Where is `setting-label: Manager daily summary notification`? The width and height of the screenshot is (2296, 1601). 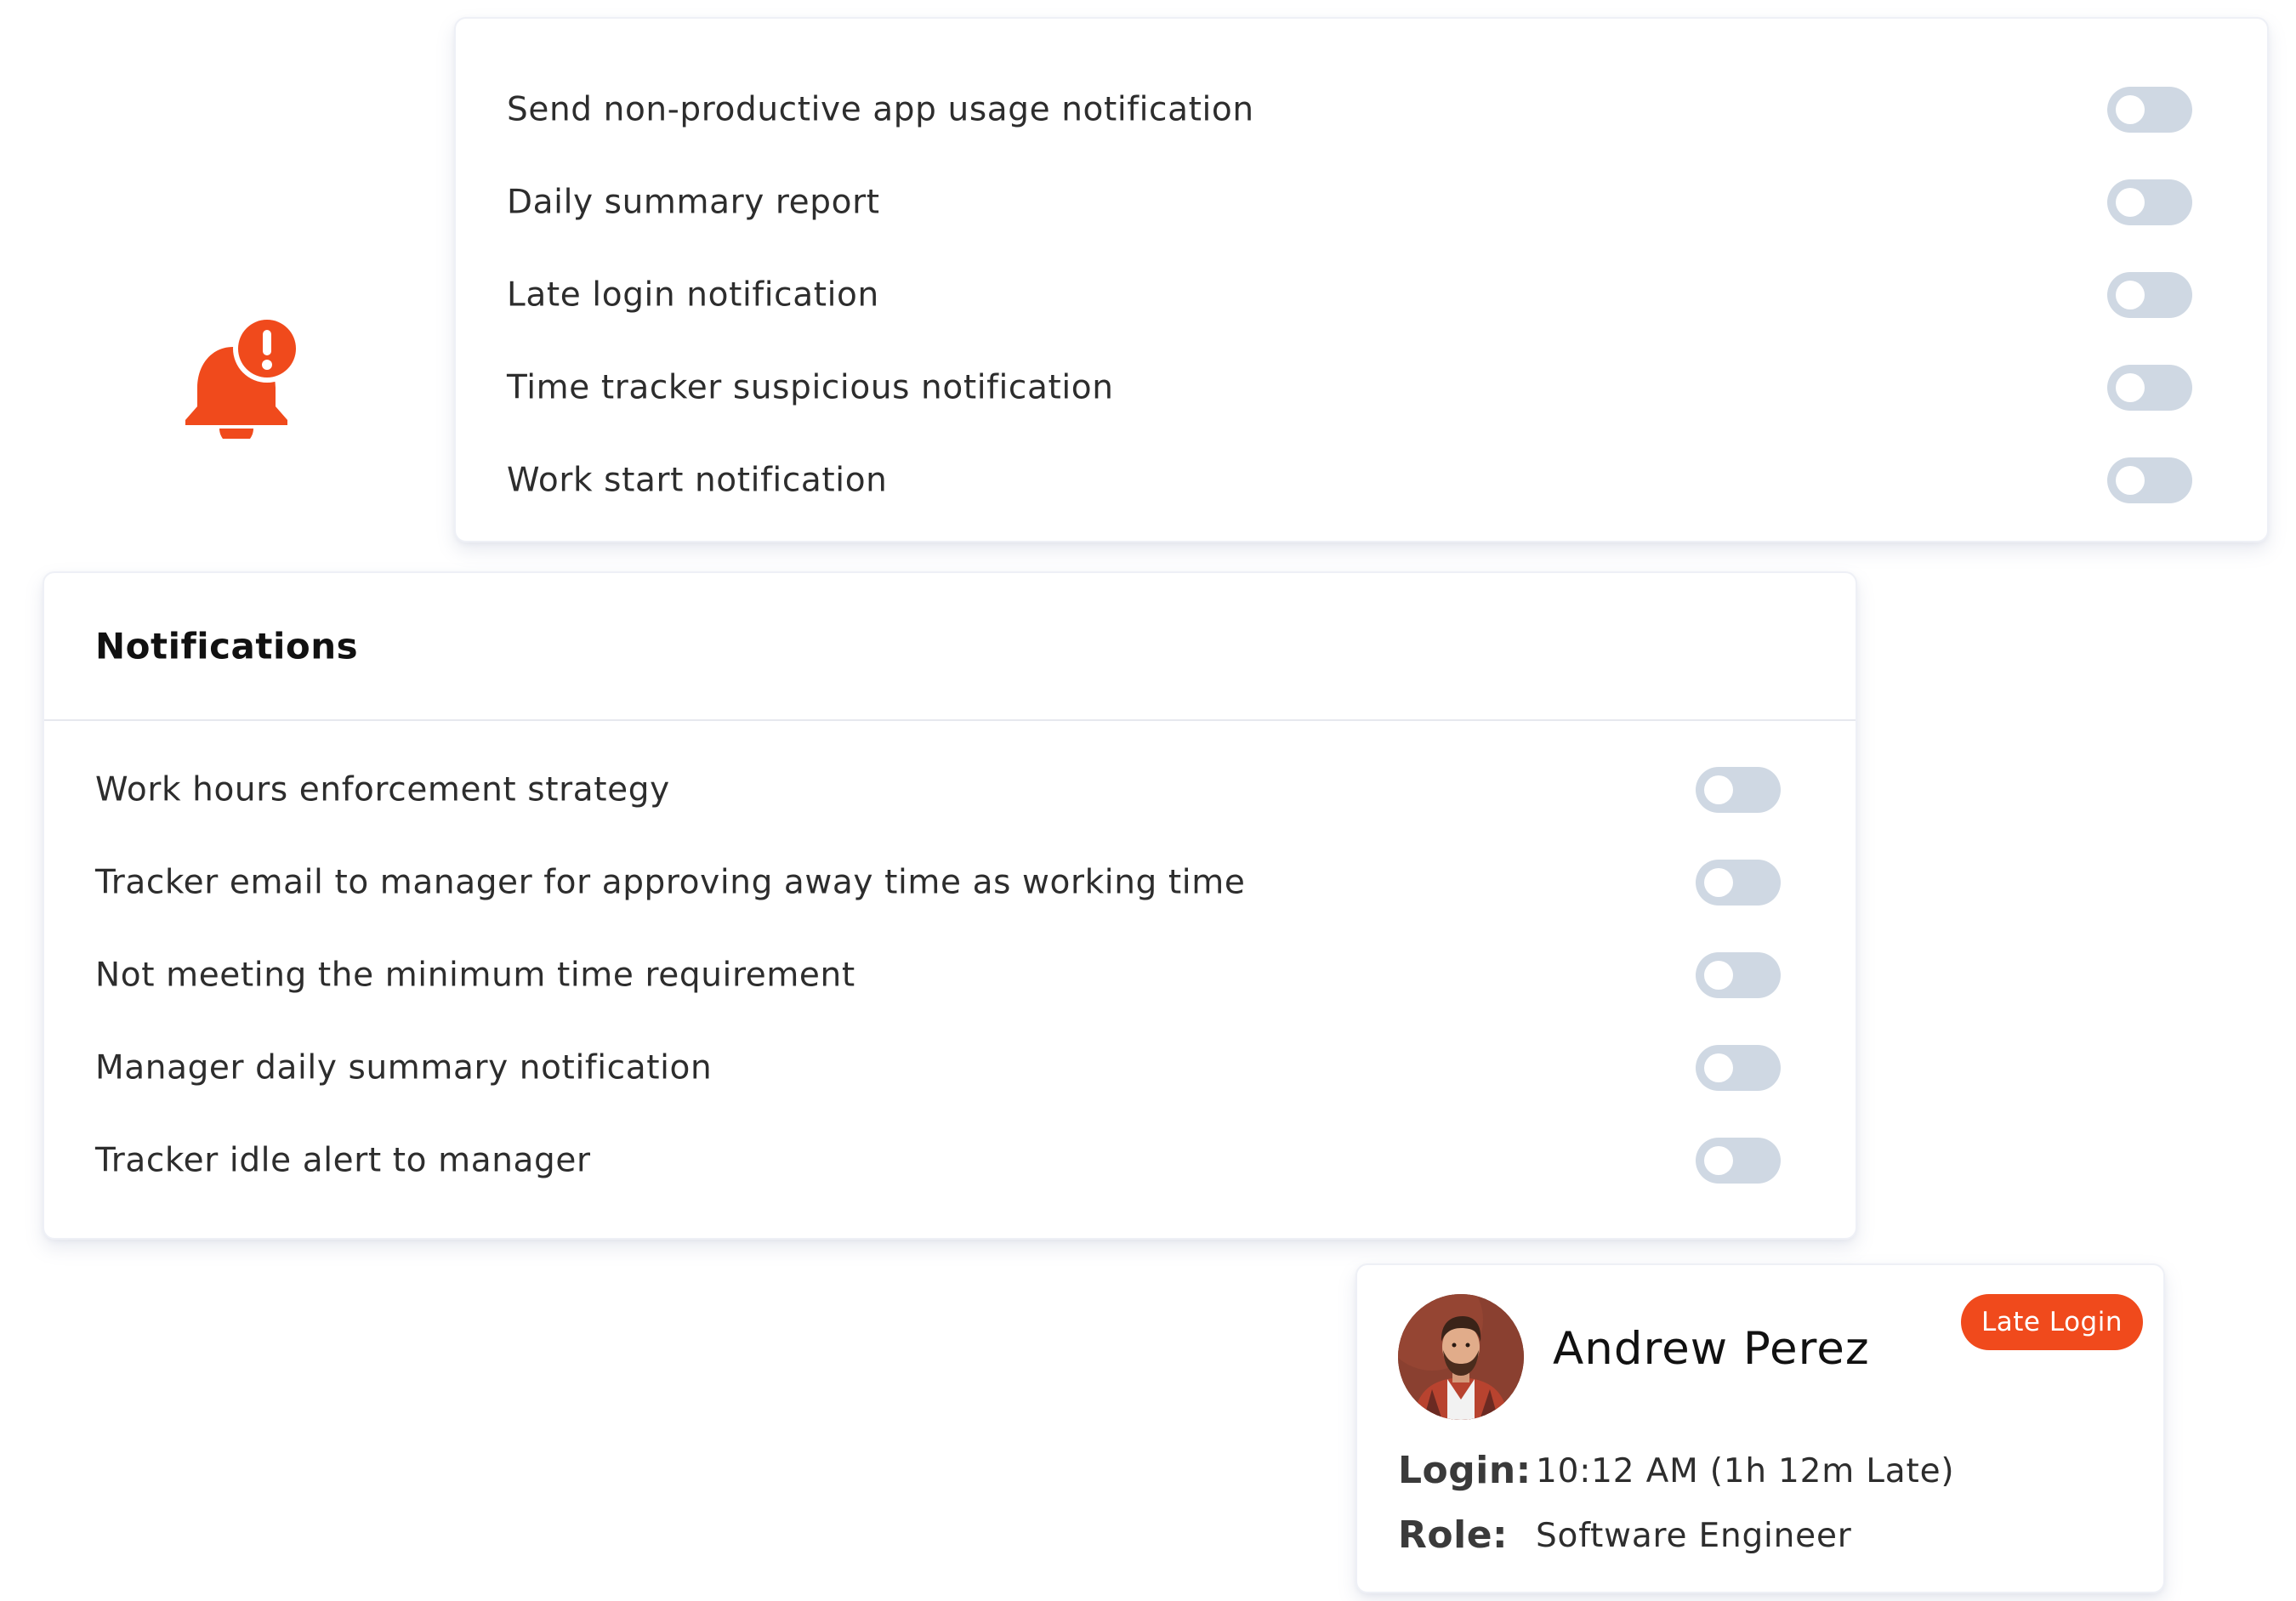
setting-label: Manager daily summary notification is located at coordinates (404, 1067).